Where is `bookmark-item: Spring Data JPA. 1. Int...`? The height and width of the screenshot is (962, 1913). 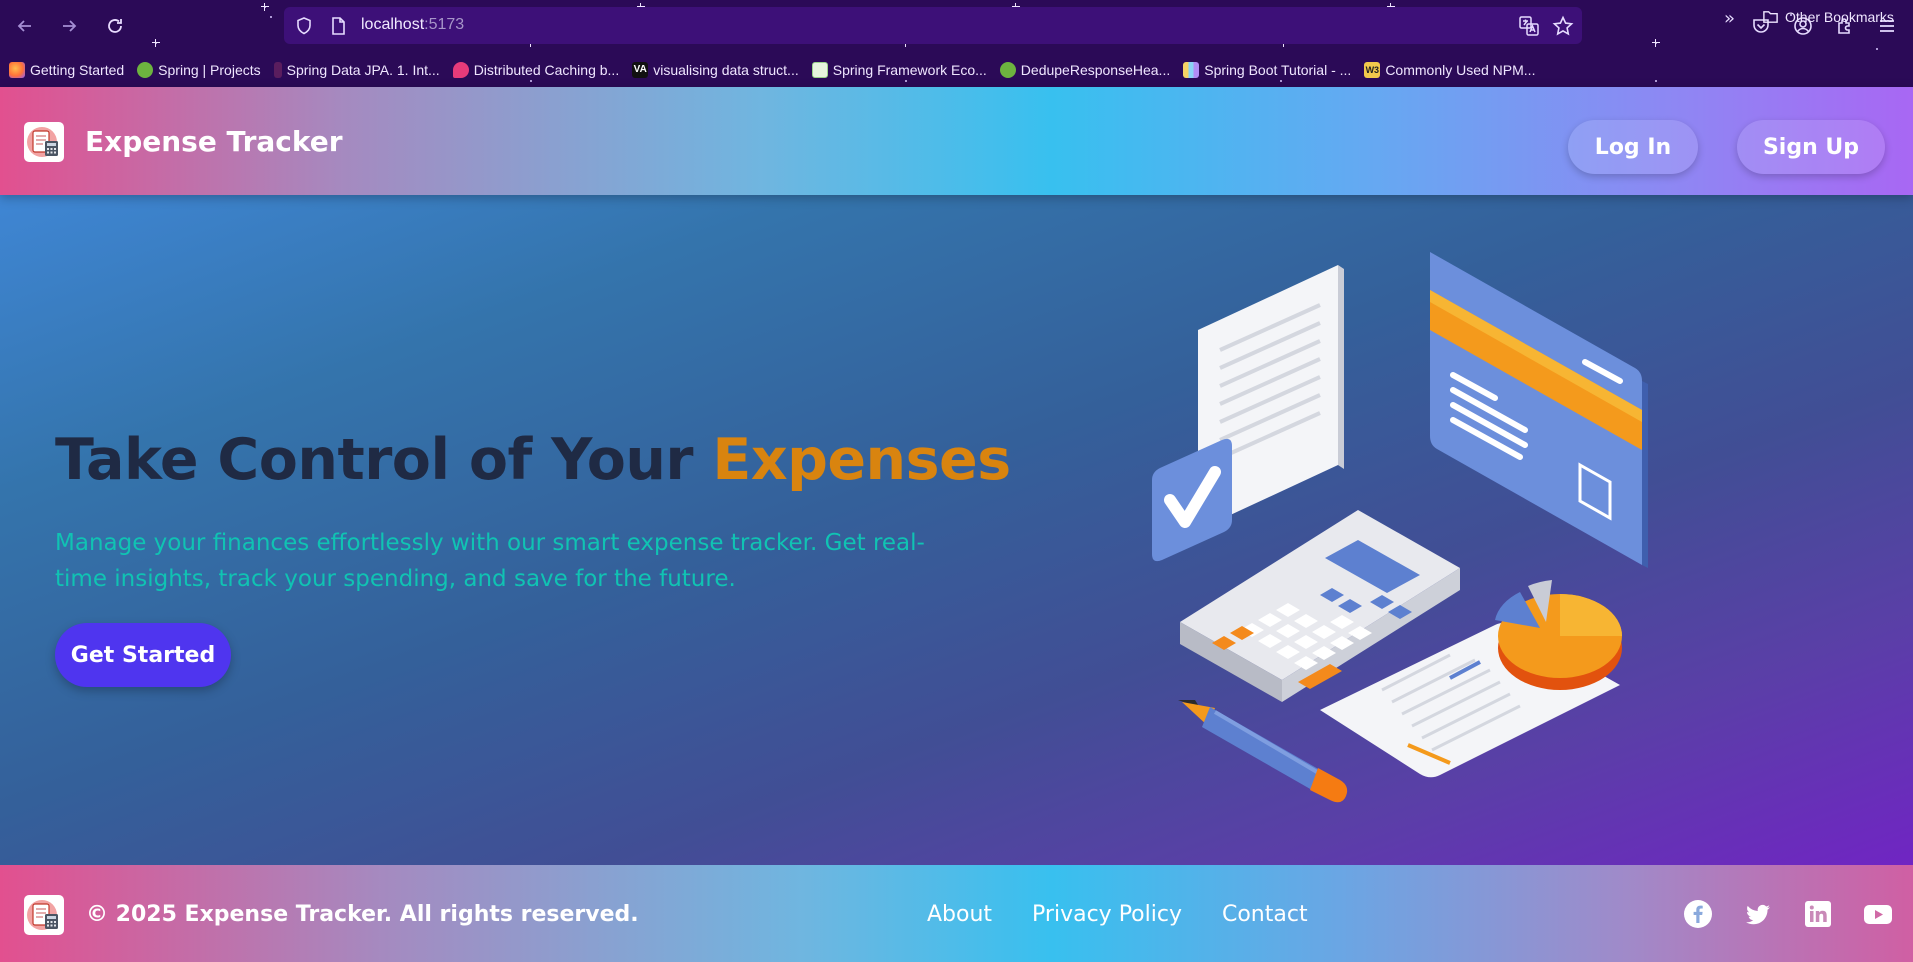 bookmark-item: Spring Data JPA. 1. Int... is located at coordinates (356, 69).